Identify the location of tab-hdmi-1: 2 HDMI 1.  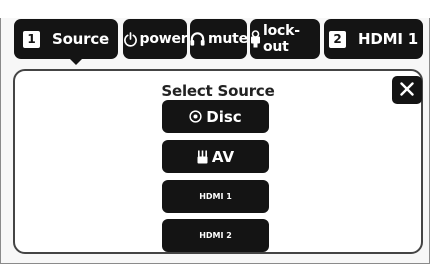
(373, 39).